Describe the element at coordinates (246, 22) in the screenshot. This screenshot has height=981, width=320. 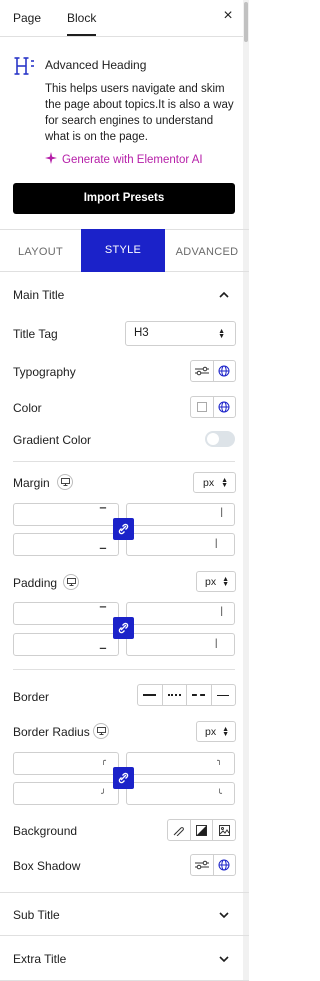
I see `scrollbar-thumb` at that location.